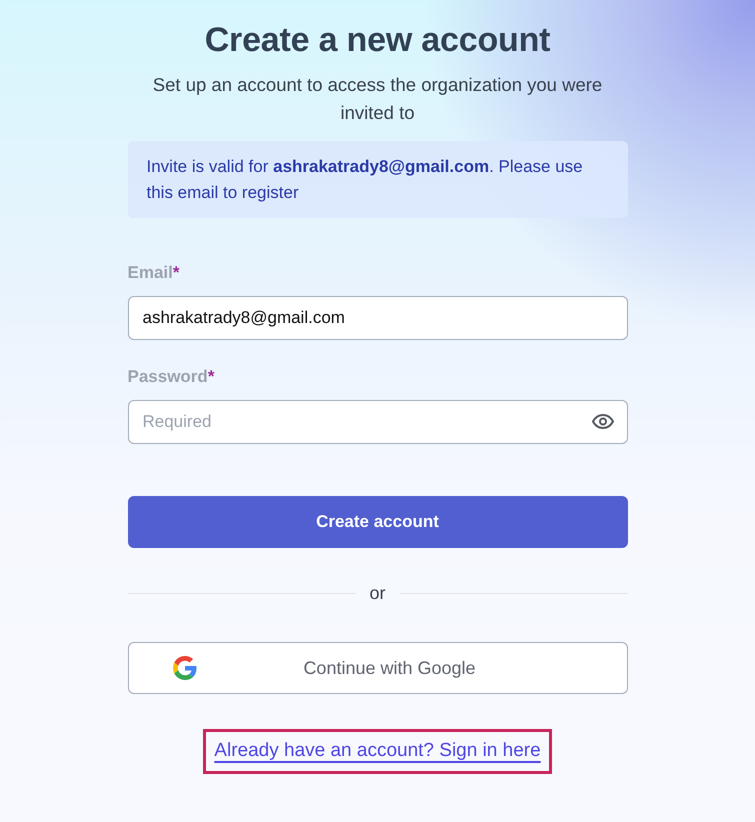 The height and width of the screenshot is (822, 755). I want to click on divider-text: or, so click(378, 593).